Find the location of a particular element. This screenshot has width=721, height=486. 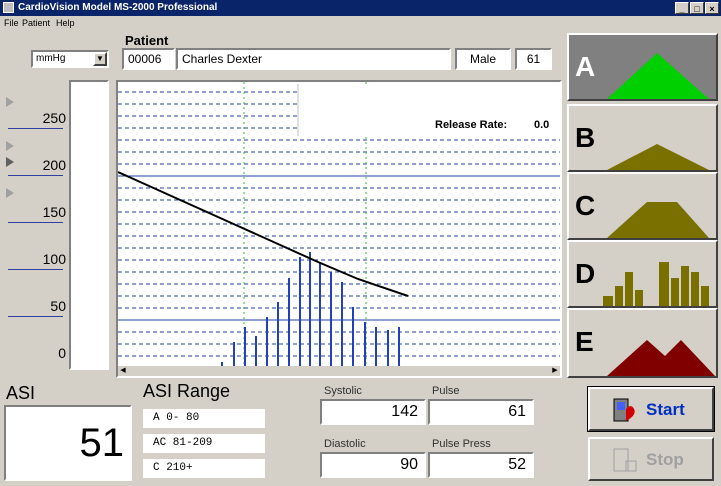

pulse-press-label: Pulse Press is located at coordinates (461, 444).